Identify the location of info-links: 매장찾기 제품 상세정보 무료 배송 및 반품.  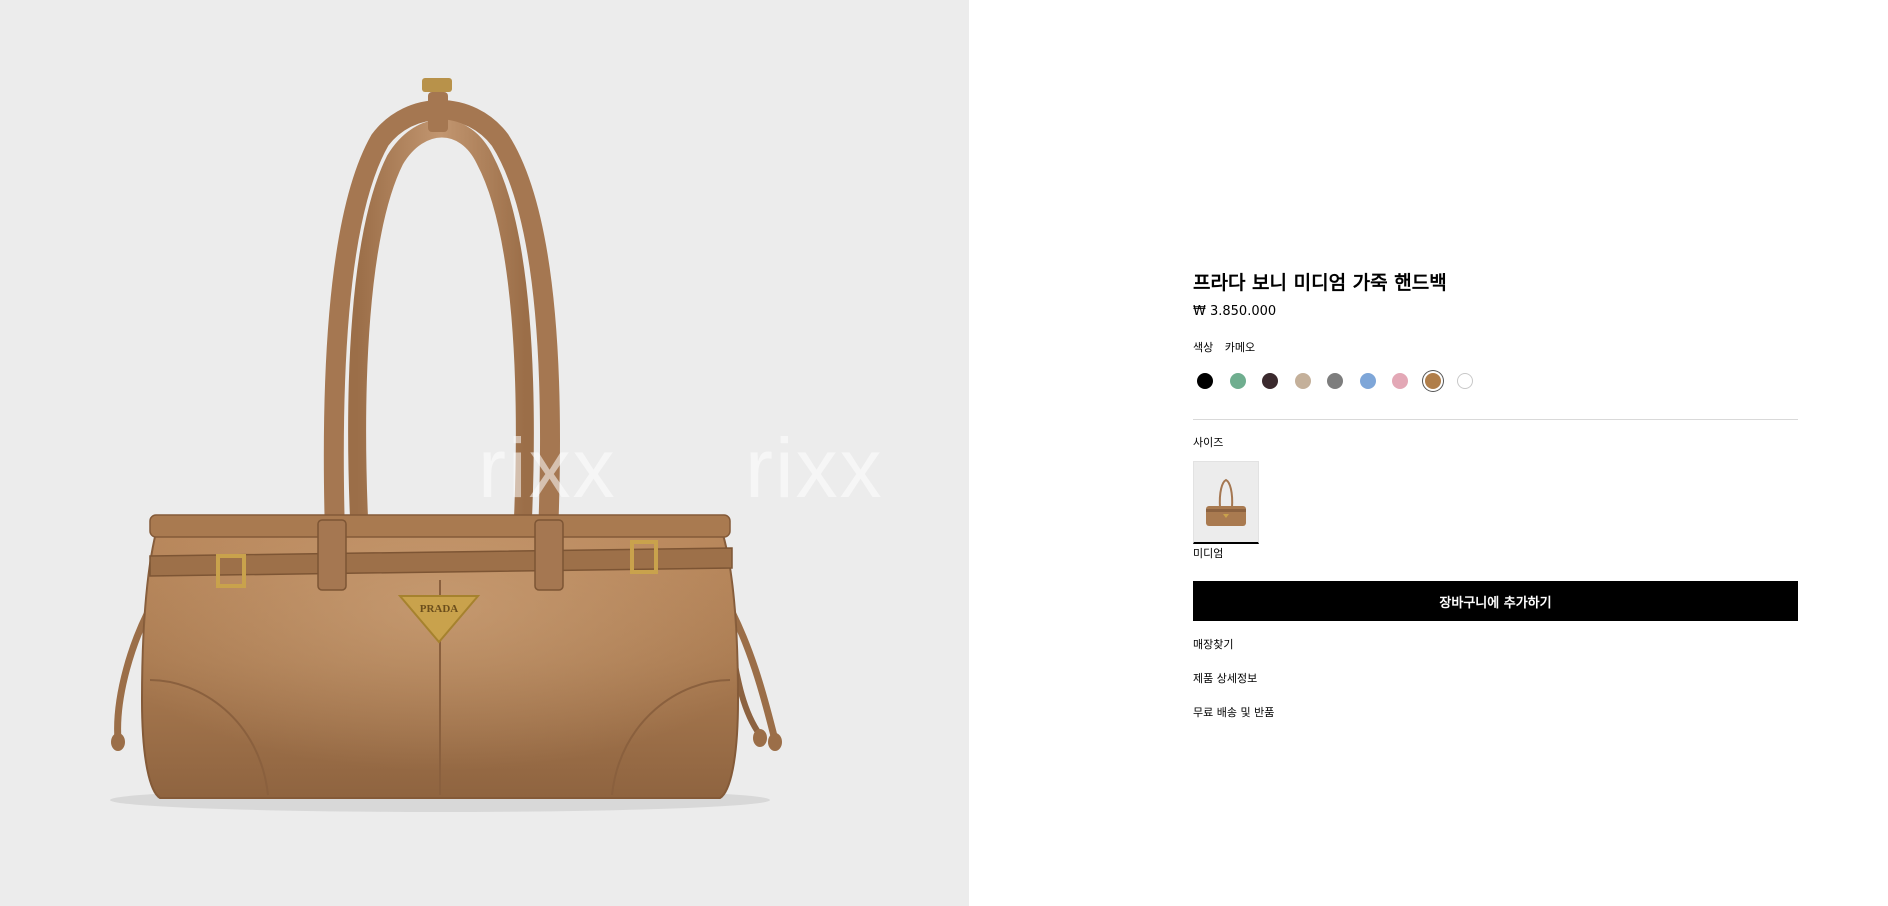
(1495, 679).